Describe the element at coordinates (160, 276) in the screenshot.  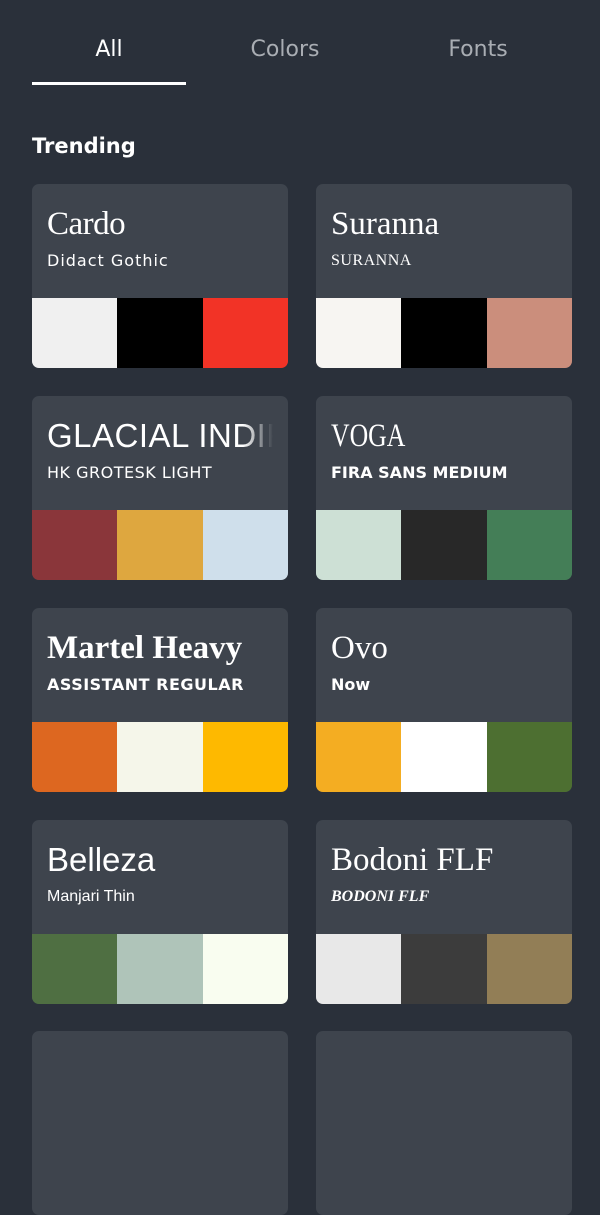
I see `style-card: Cardo Didact Gothic` at that location.